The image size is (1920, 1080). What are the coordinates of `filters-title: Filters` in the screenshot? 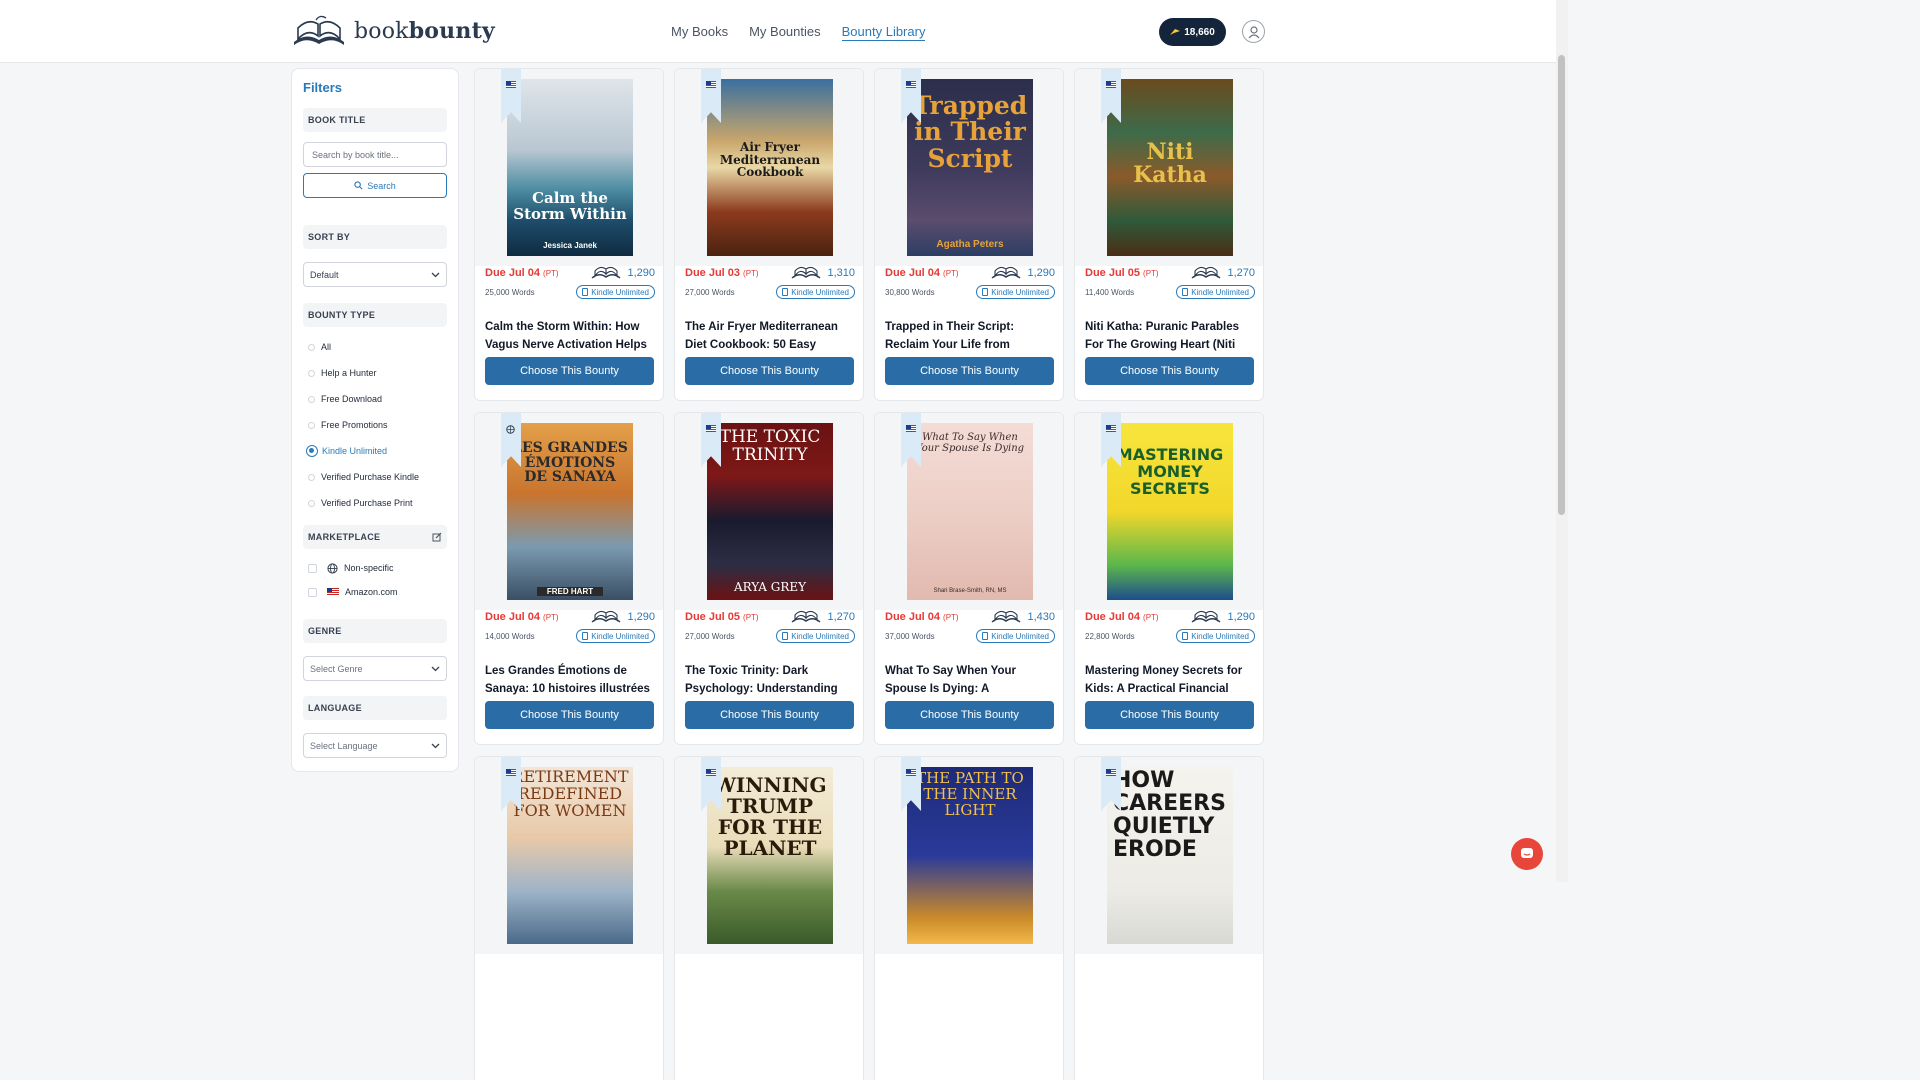 It's located at (323, 87).